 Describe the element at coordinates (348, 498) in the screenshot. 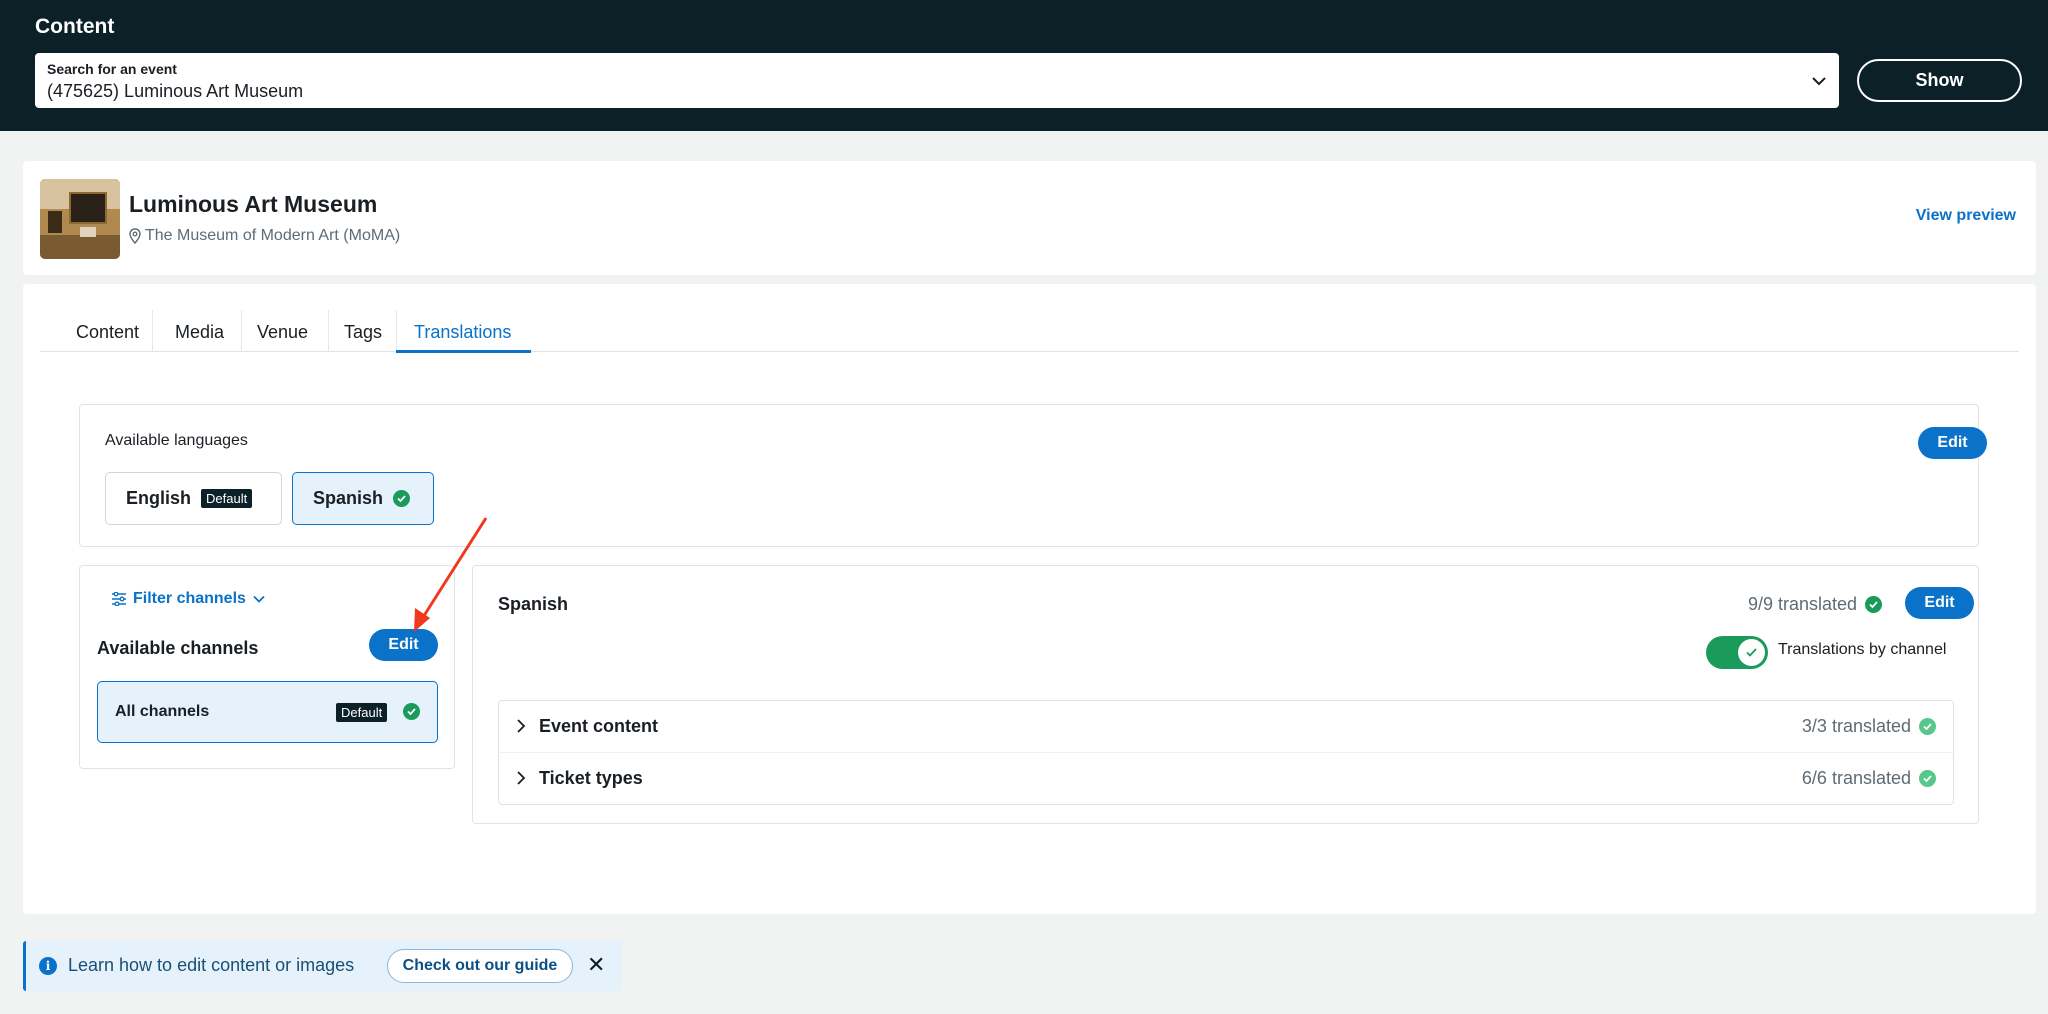

I see `language-label: Spanish` at that location.